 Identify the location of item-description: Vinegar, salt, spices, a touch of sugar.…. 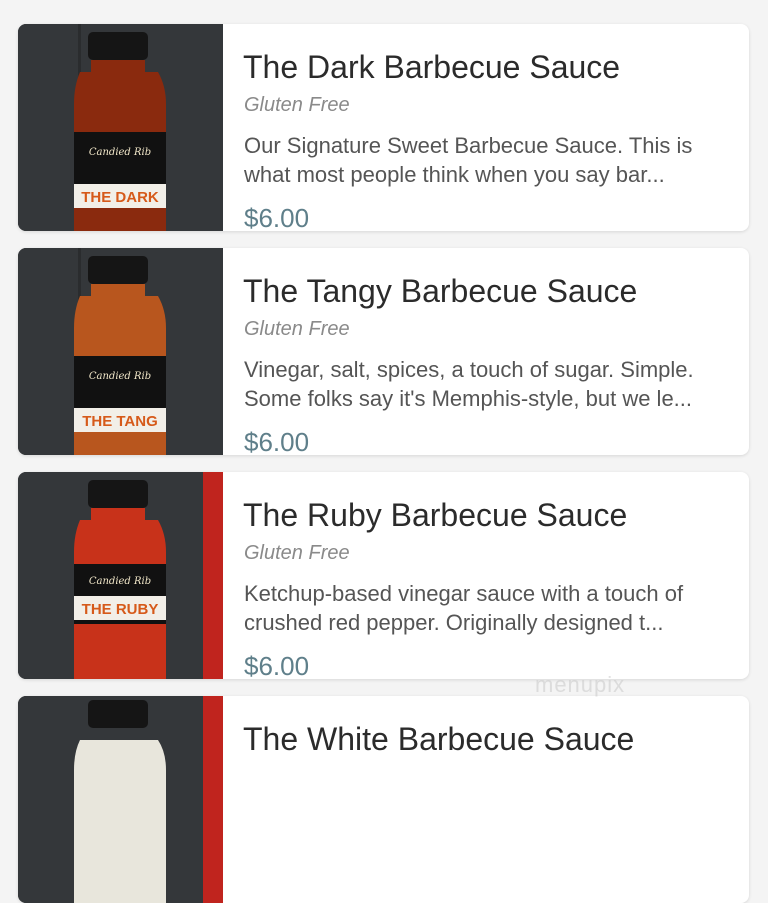
(469, 384).